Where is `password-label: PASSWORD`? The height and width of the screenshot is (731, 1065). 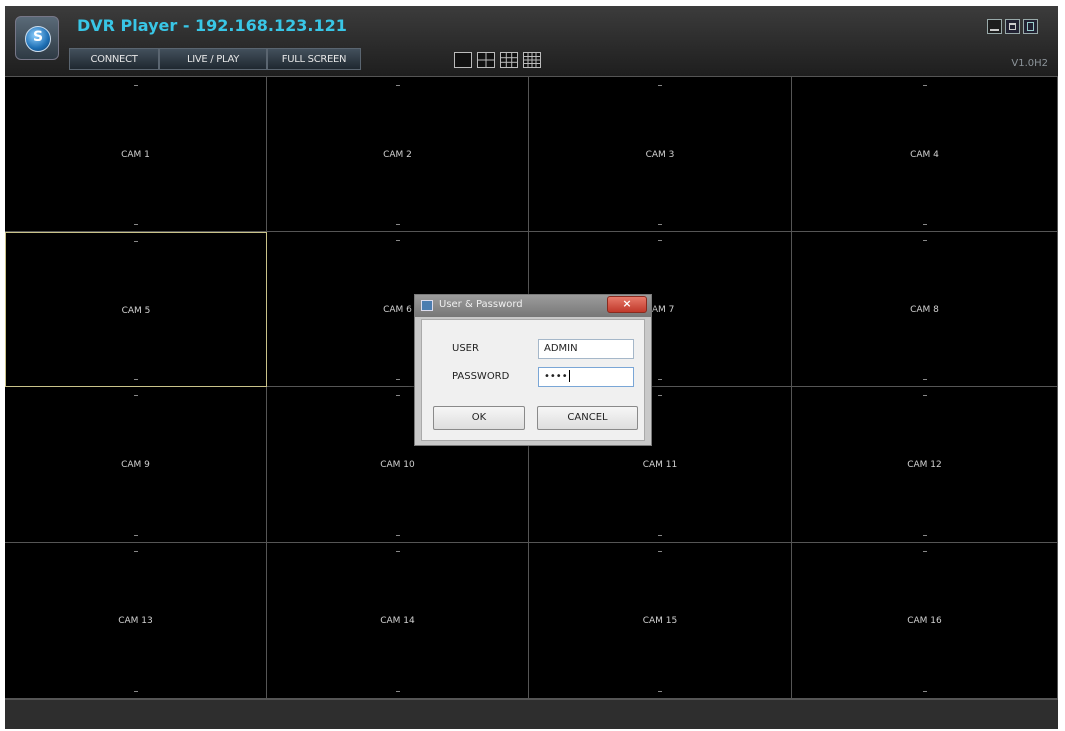
password-label: PASSWORD is located at coordinates (481, 376).